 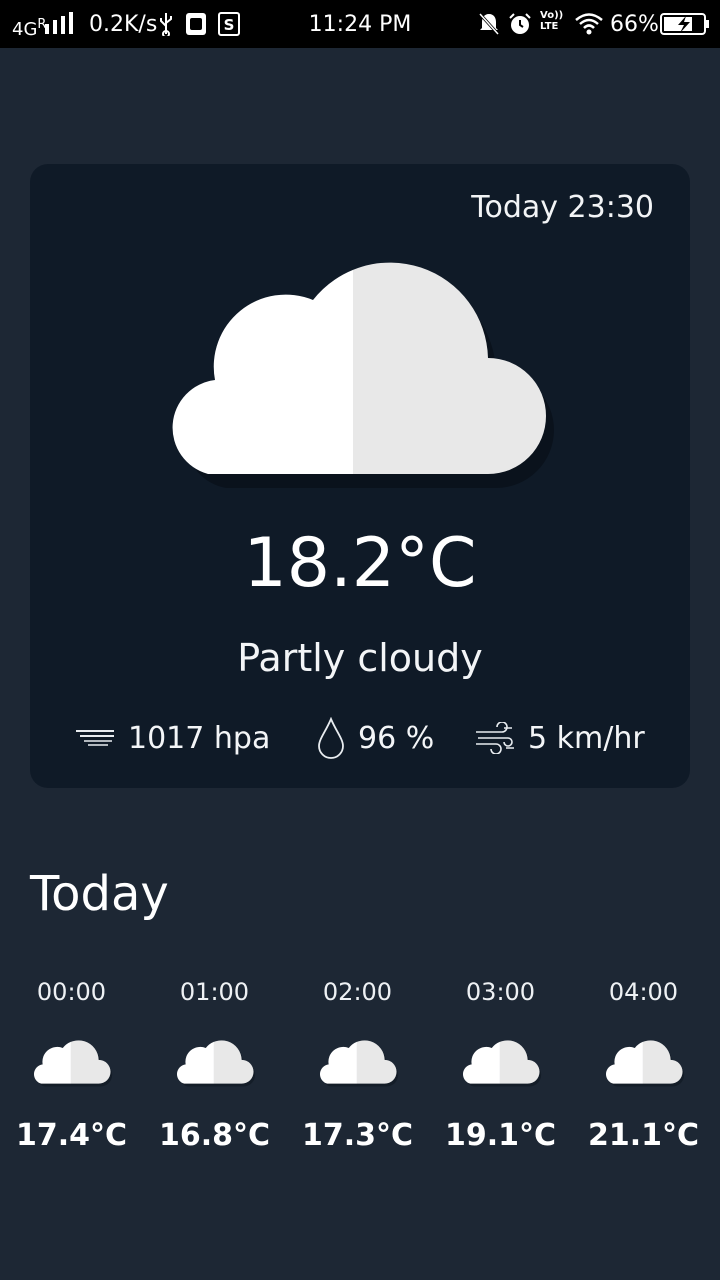 I want to click on humidity-stat: 96 %, so click(x=375, y=738).